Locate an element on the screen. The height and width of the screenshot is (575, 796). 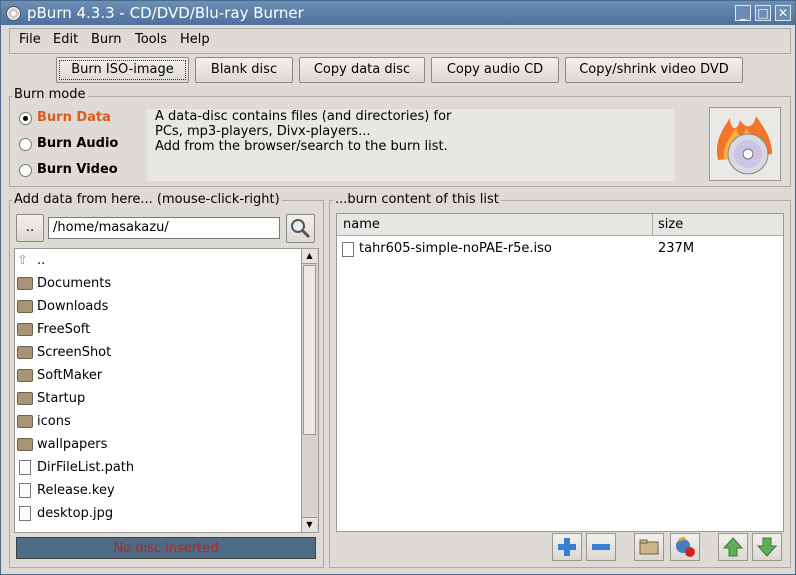
menu-edit: Edit is located at coordinates (65, 39).